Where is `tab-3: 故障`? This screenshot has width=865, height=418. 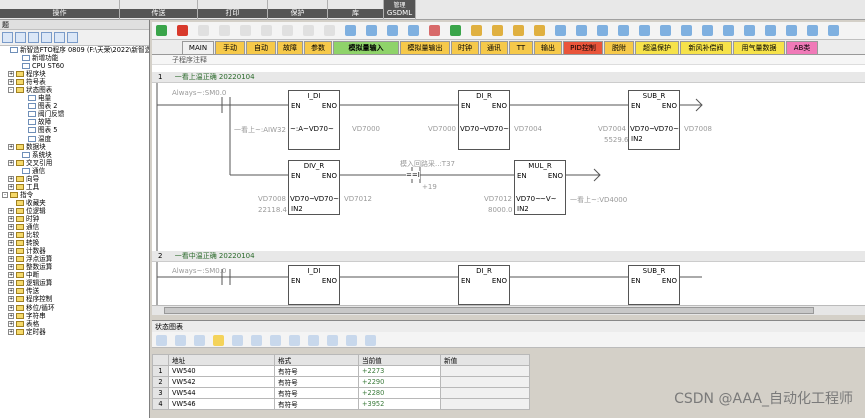 tab-3: 故障 is located at coordinates (290, 47).